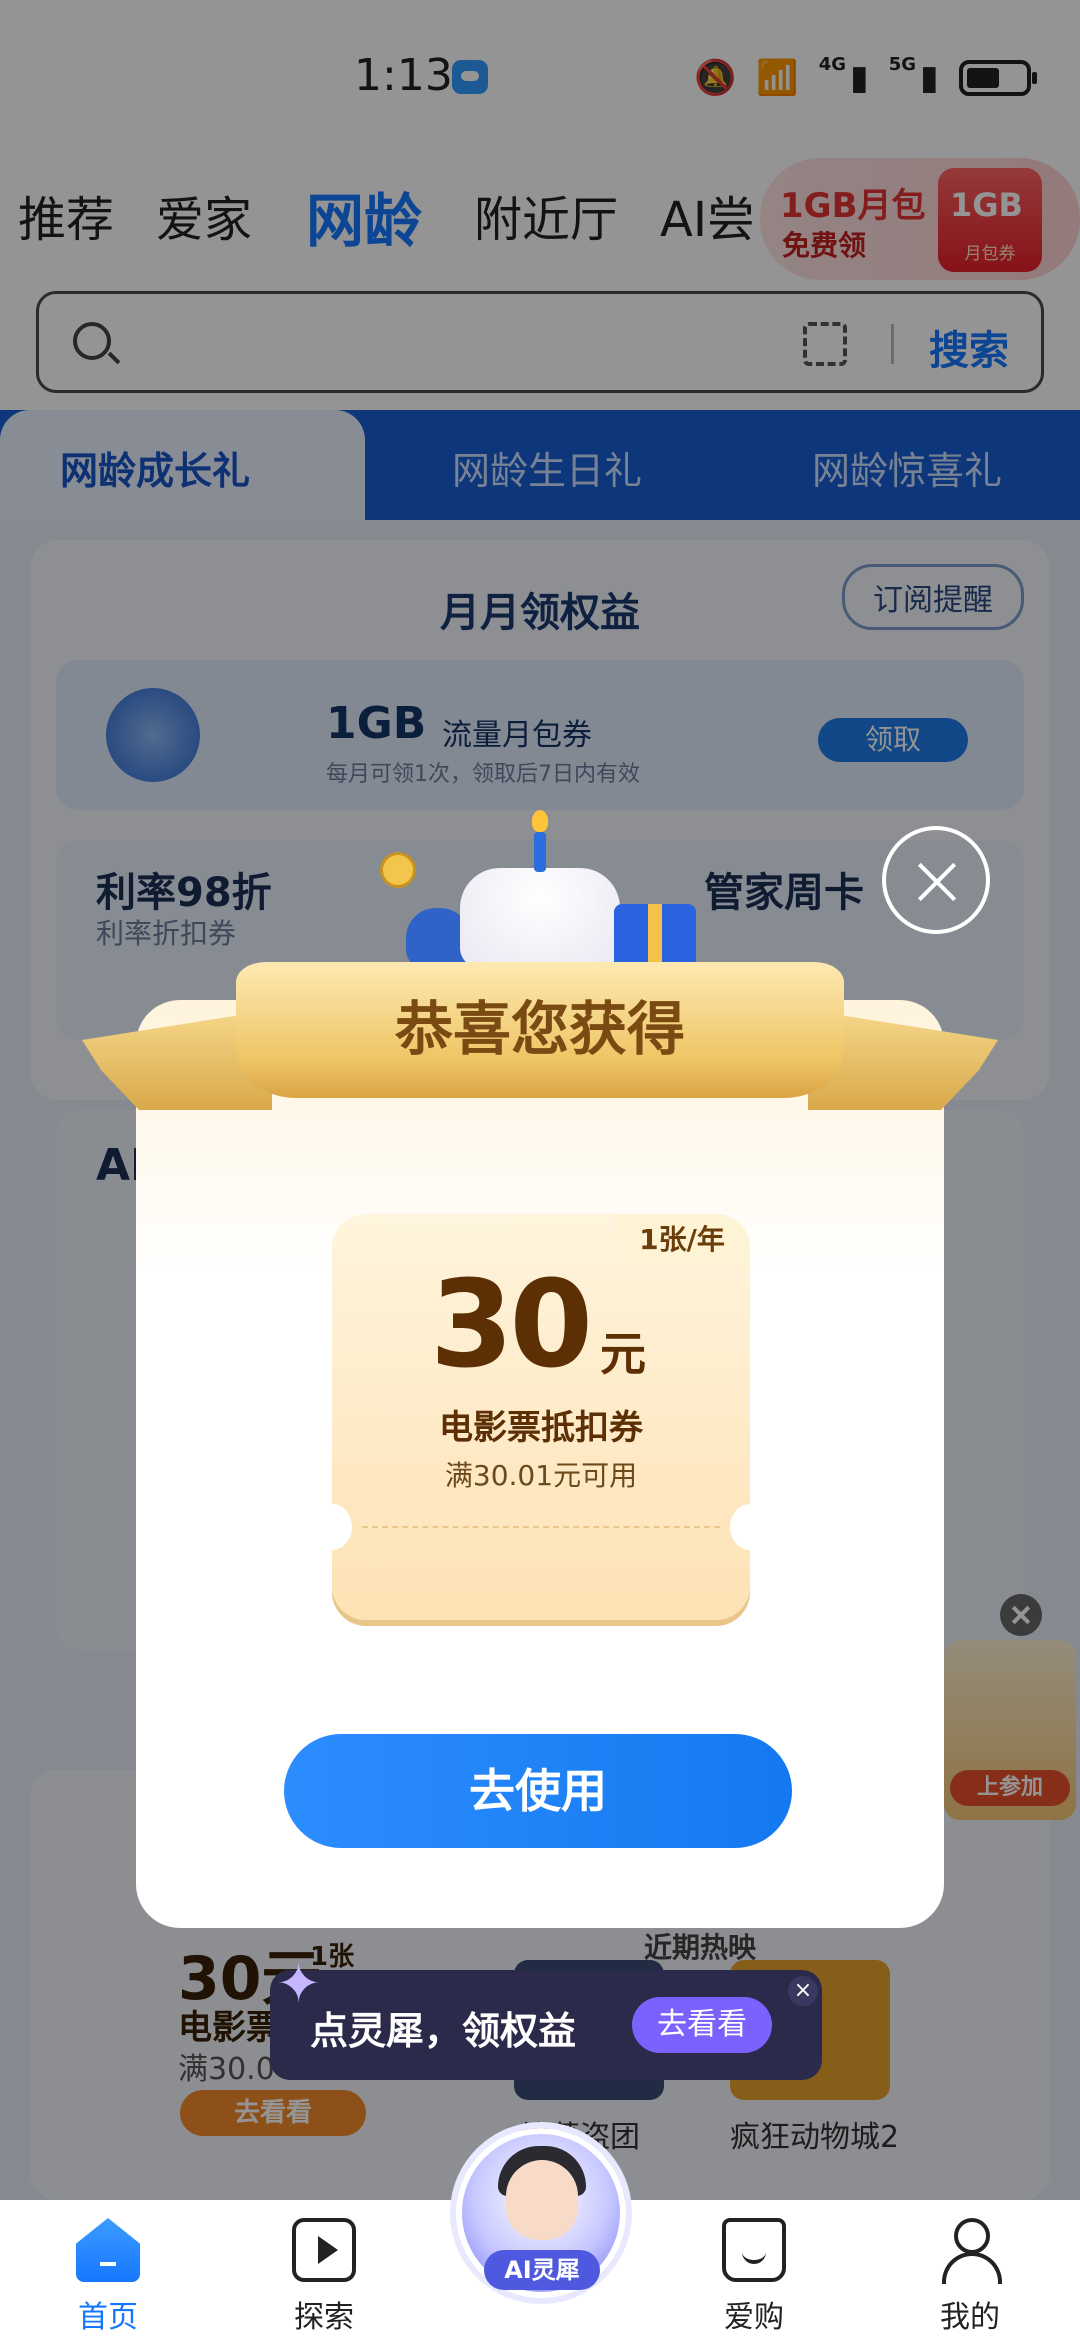  Describe the element at coordinates (541, 1428) in the screenshot. I see `voucher-name: 电影票抵扣券` at that location.